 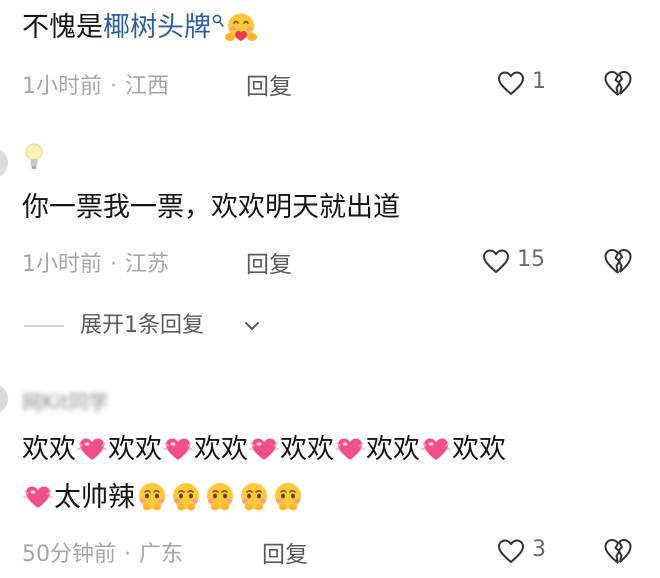 I want to click on comment-meta: 1小时前 · 江西, so click(x=95, y=84).